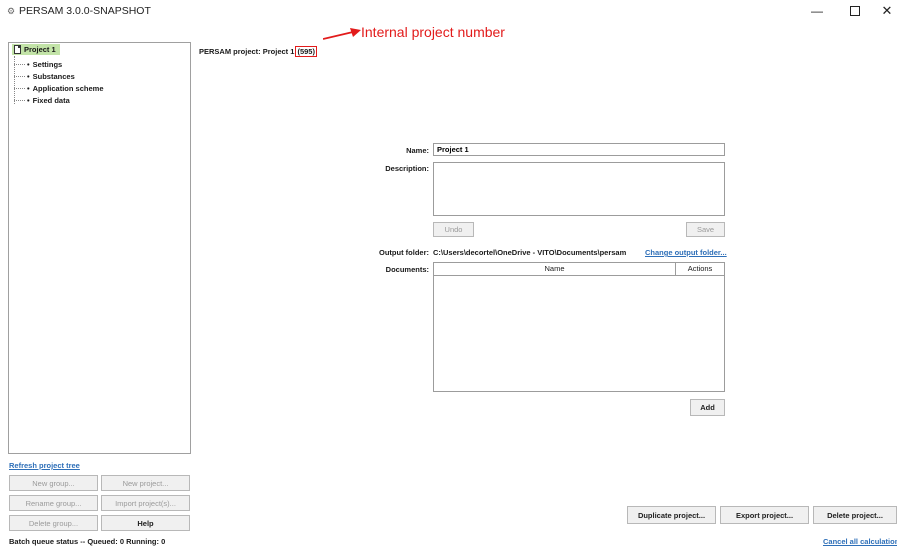 The width and height of the screenshot is (897, 548). What do you see at coordinates (44, 465) in the screenshot?
I see `refresh-project-tree-link: Refresh project tree` at bounding box center [44, 465].